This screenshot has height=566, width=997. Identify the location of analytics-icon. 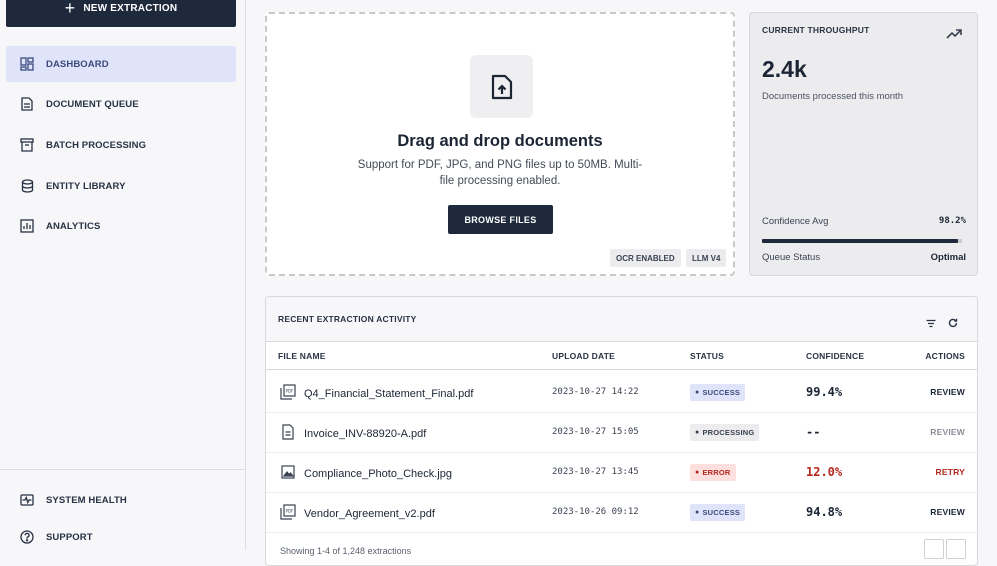
(27, 226).